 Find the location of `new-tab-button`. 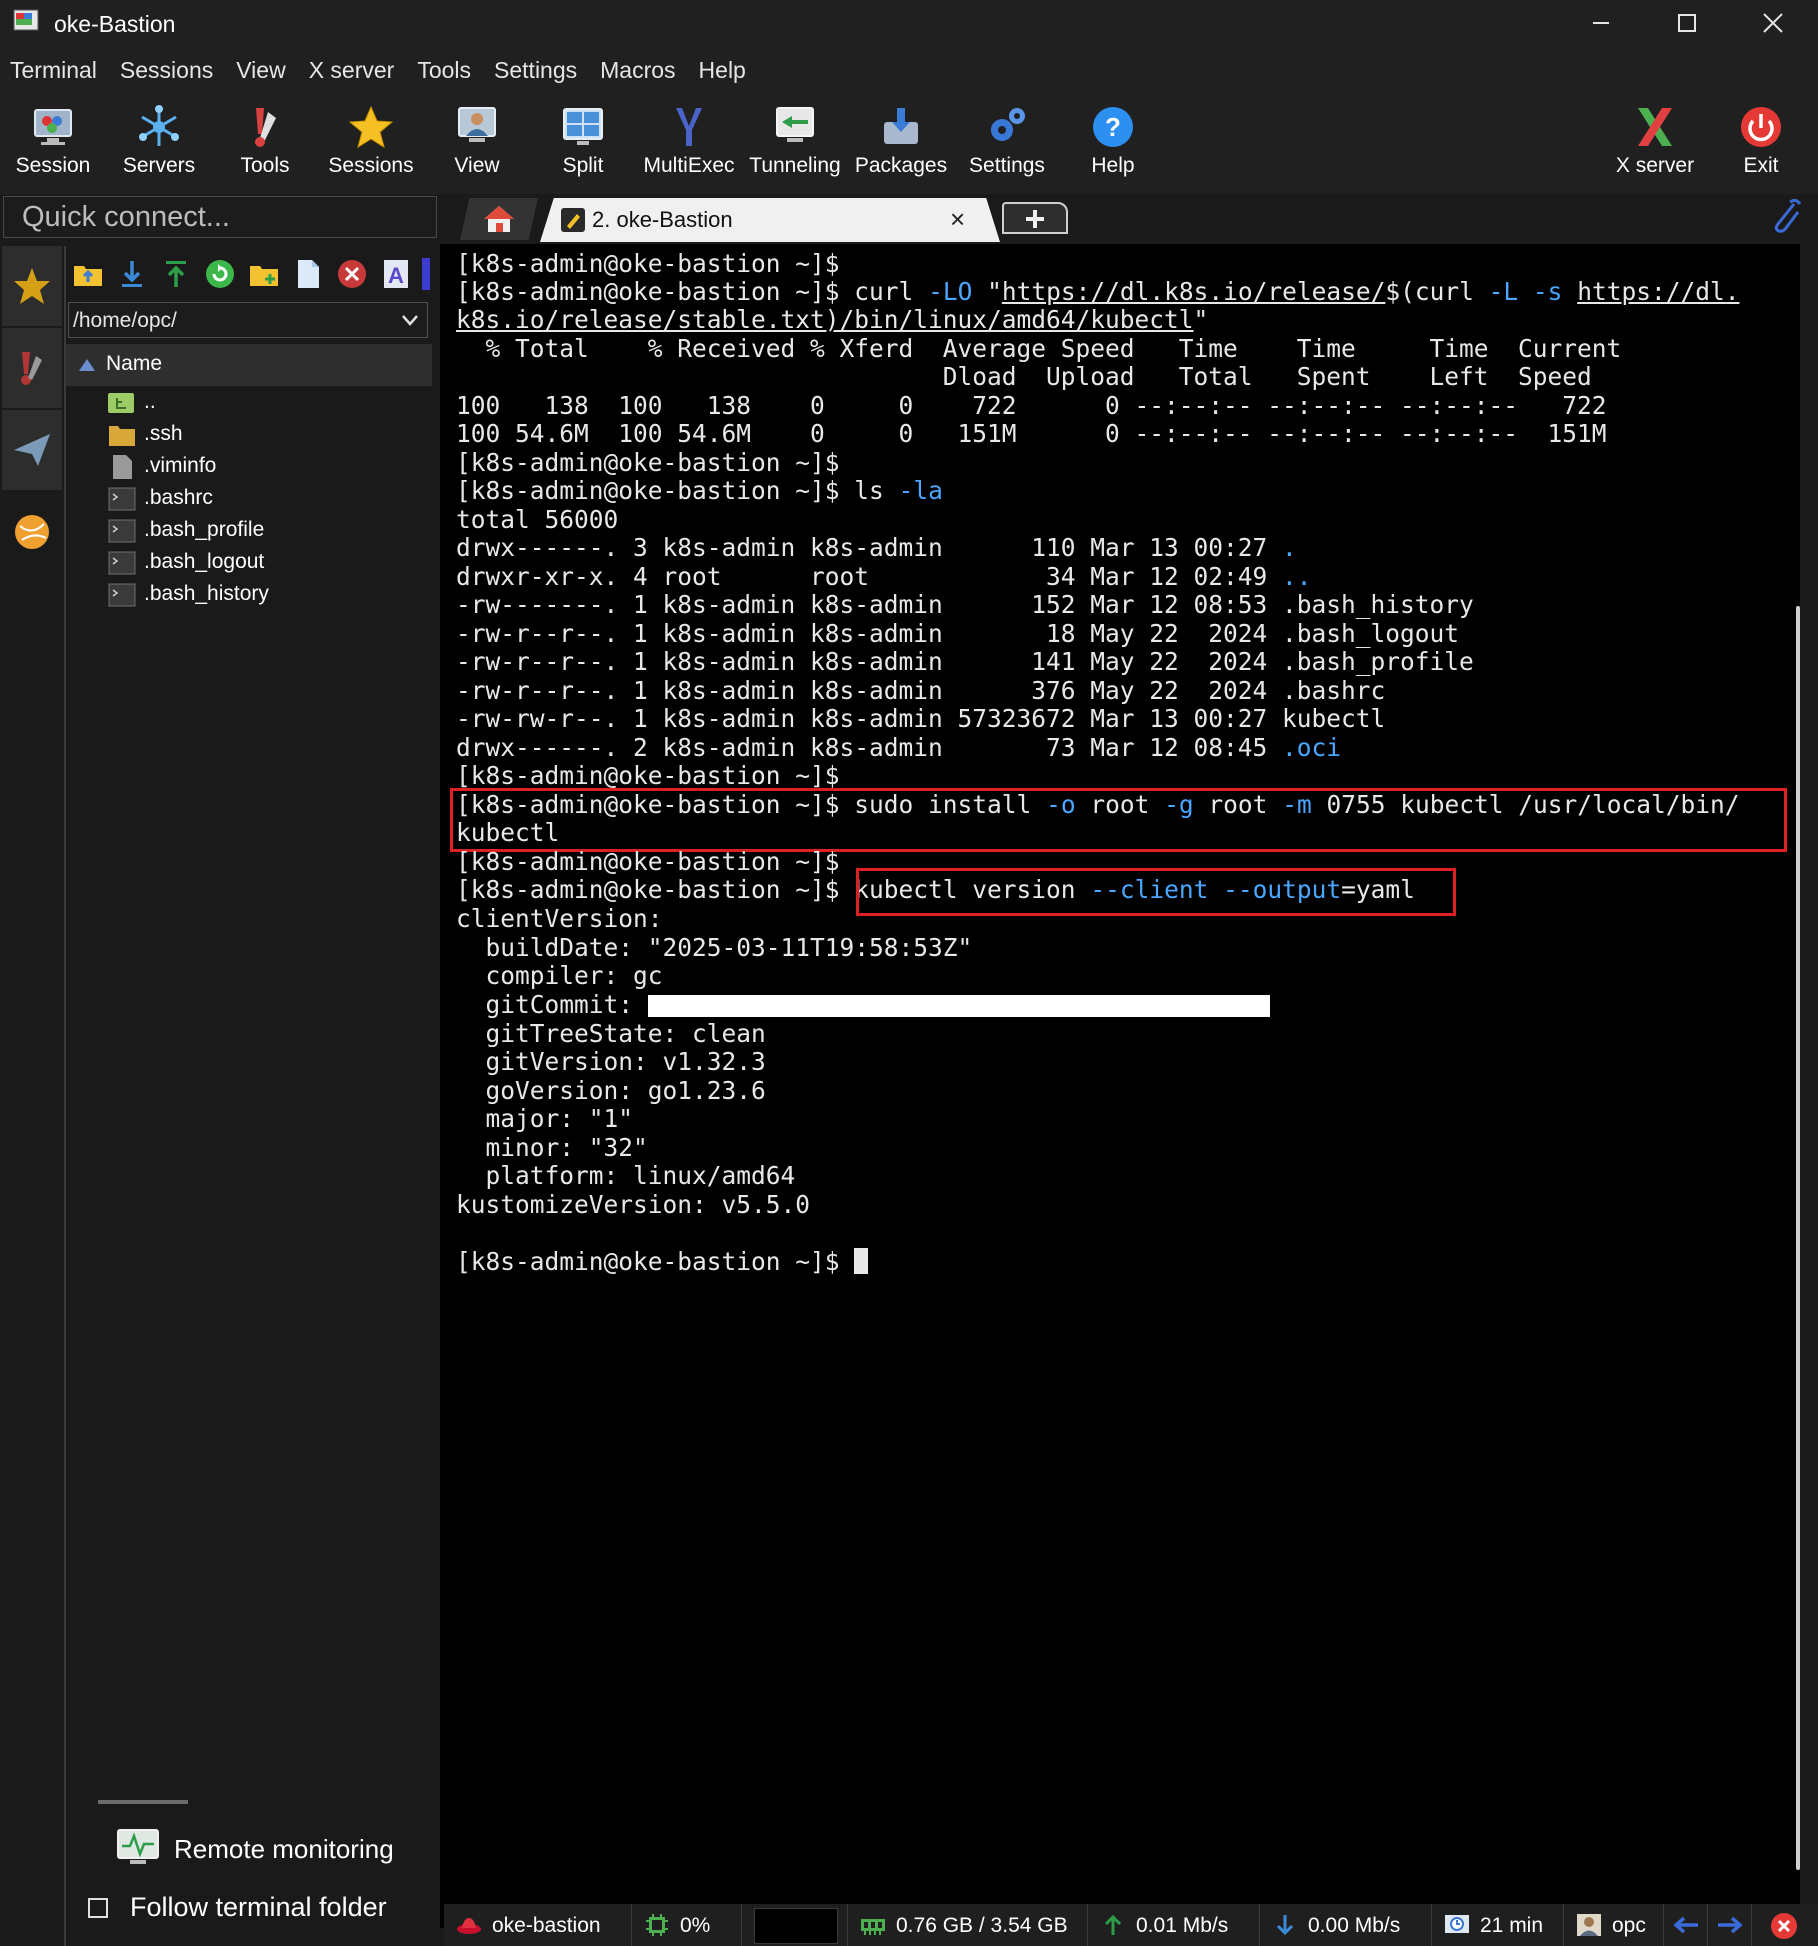

new-tab-button is located at coordinates (1035, 218).